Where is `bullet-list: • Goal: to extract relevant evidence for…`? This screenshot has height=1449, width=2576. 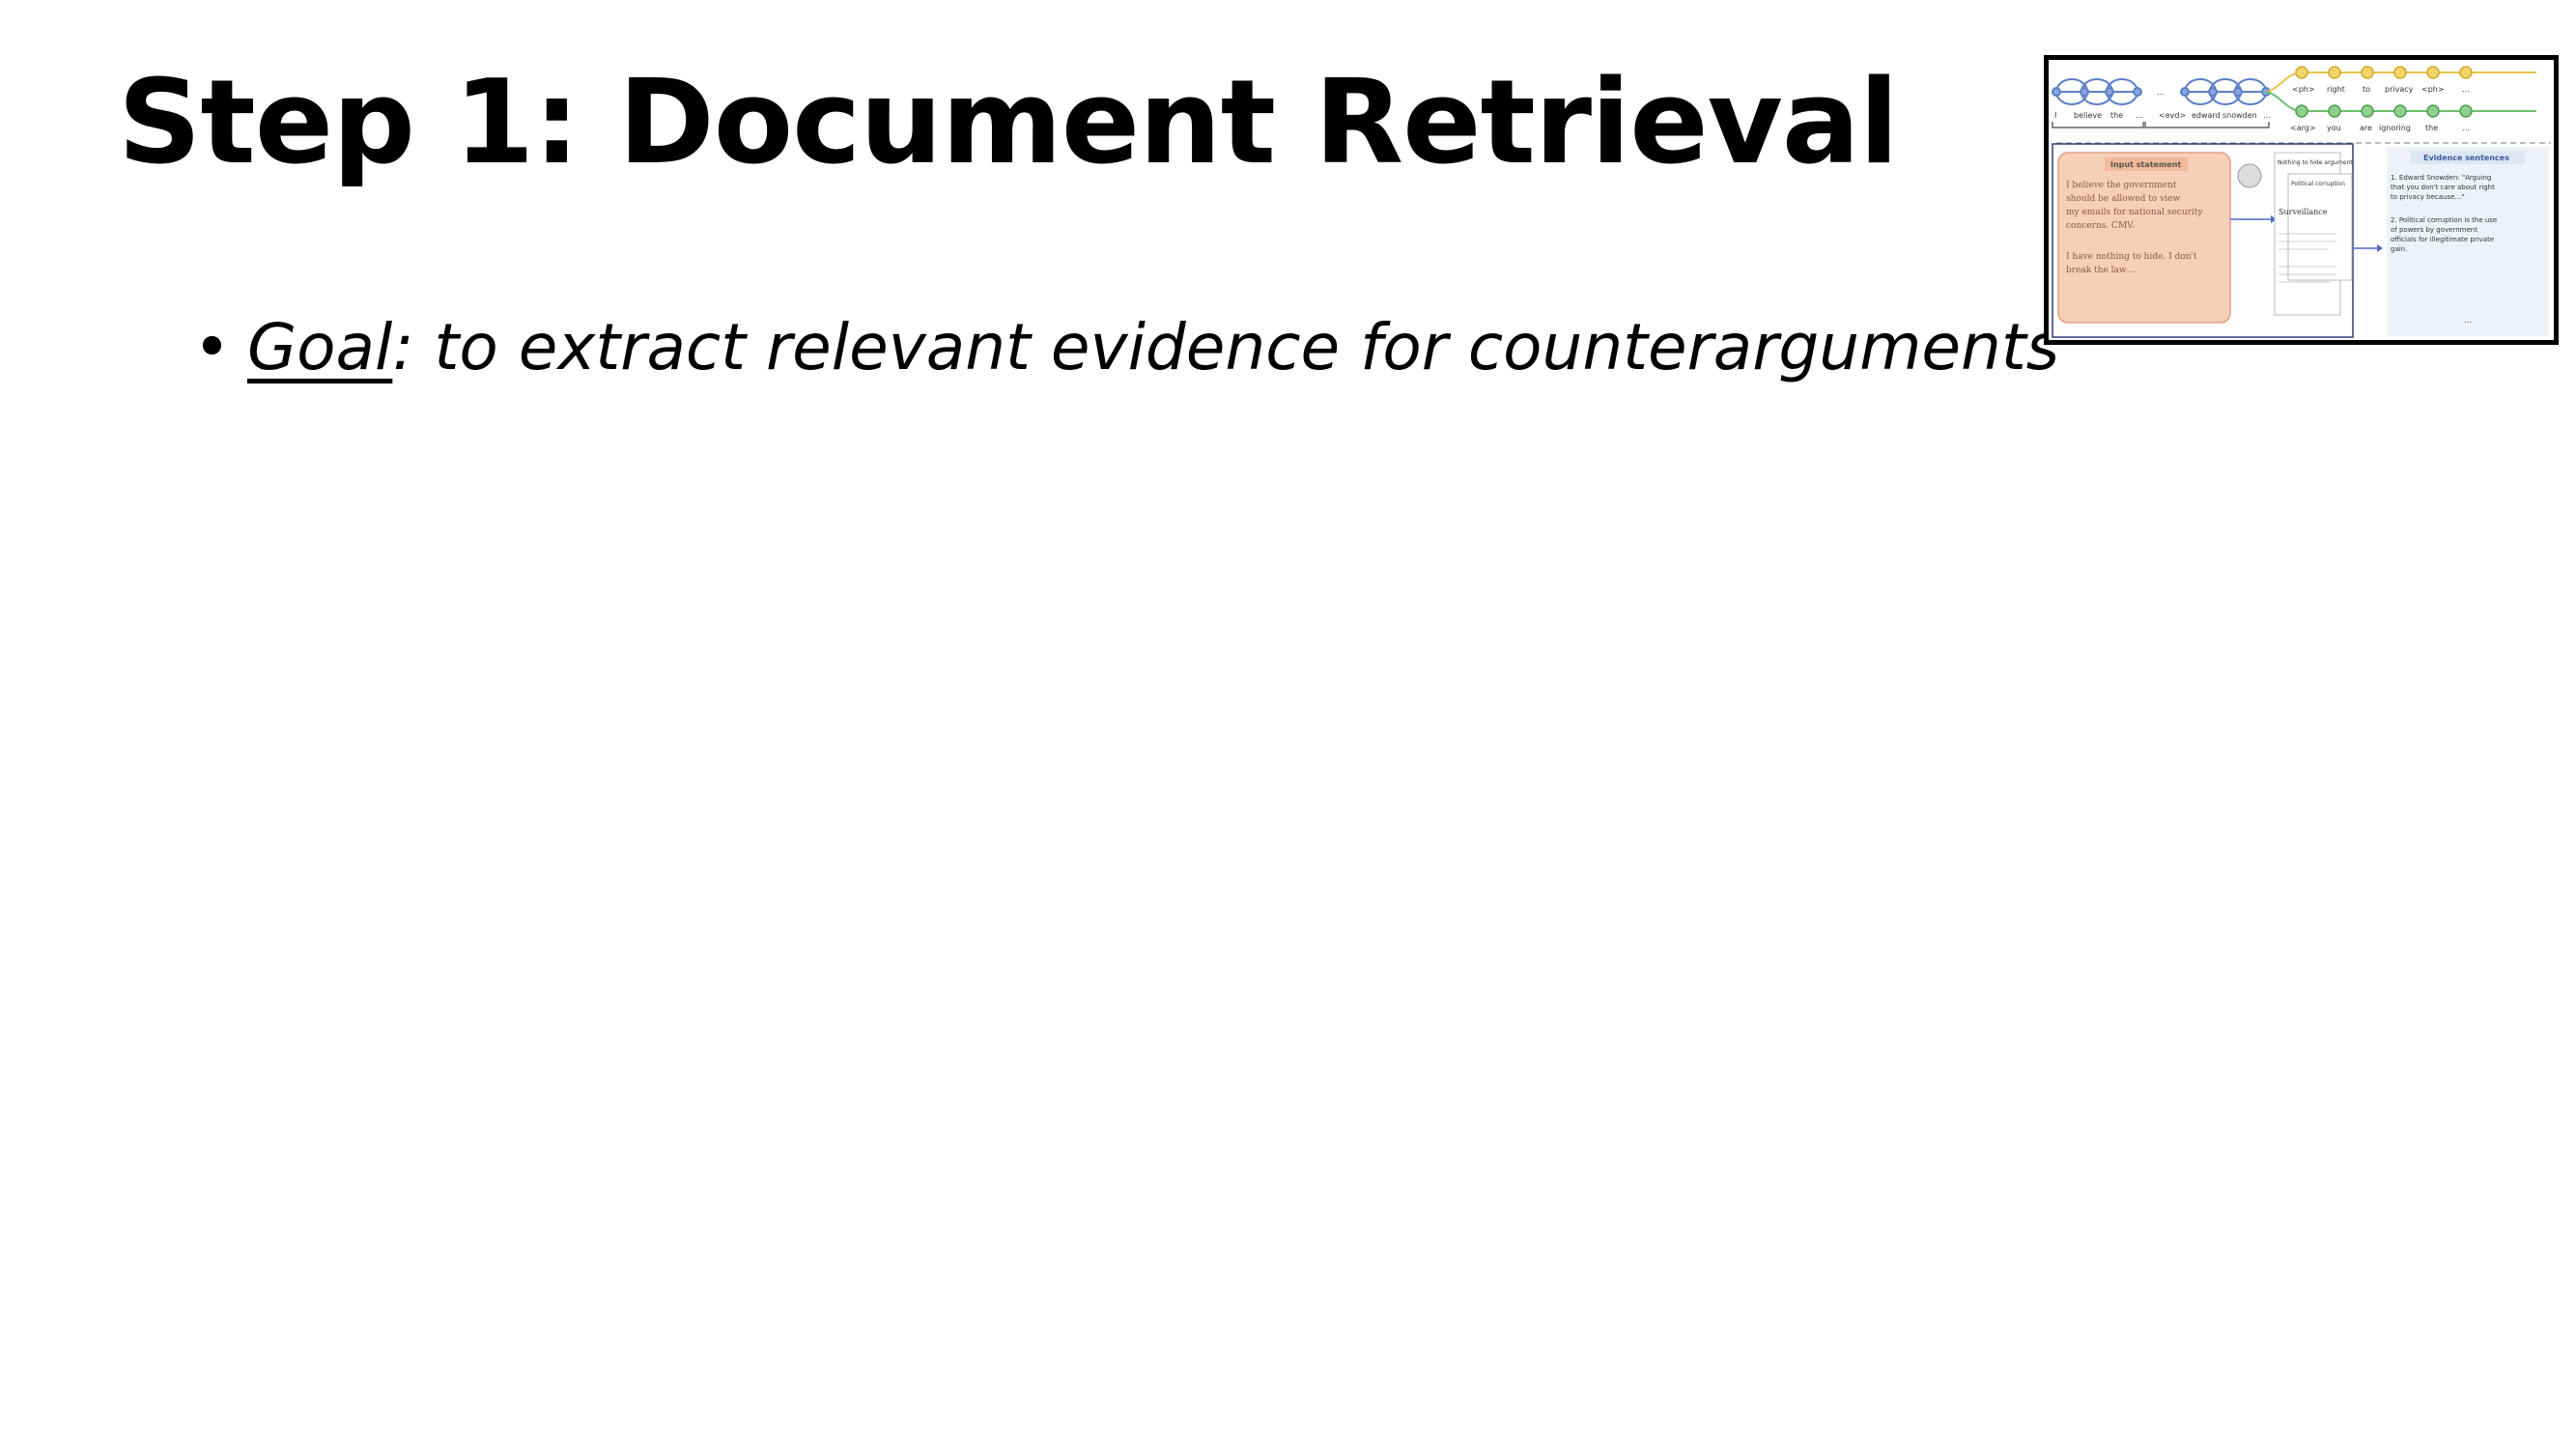 bullet-list: • Goal: to extract relevant evidence for… is located at coordinates (1126, 347).